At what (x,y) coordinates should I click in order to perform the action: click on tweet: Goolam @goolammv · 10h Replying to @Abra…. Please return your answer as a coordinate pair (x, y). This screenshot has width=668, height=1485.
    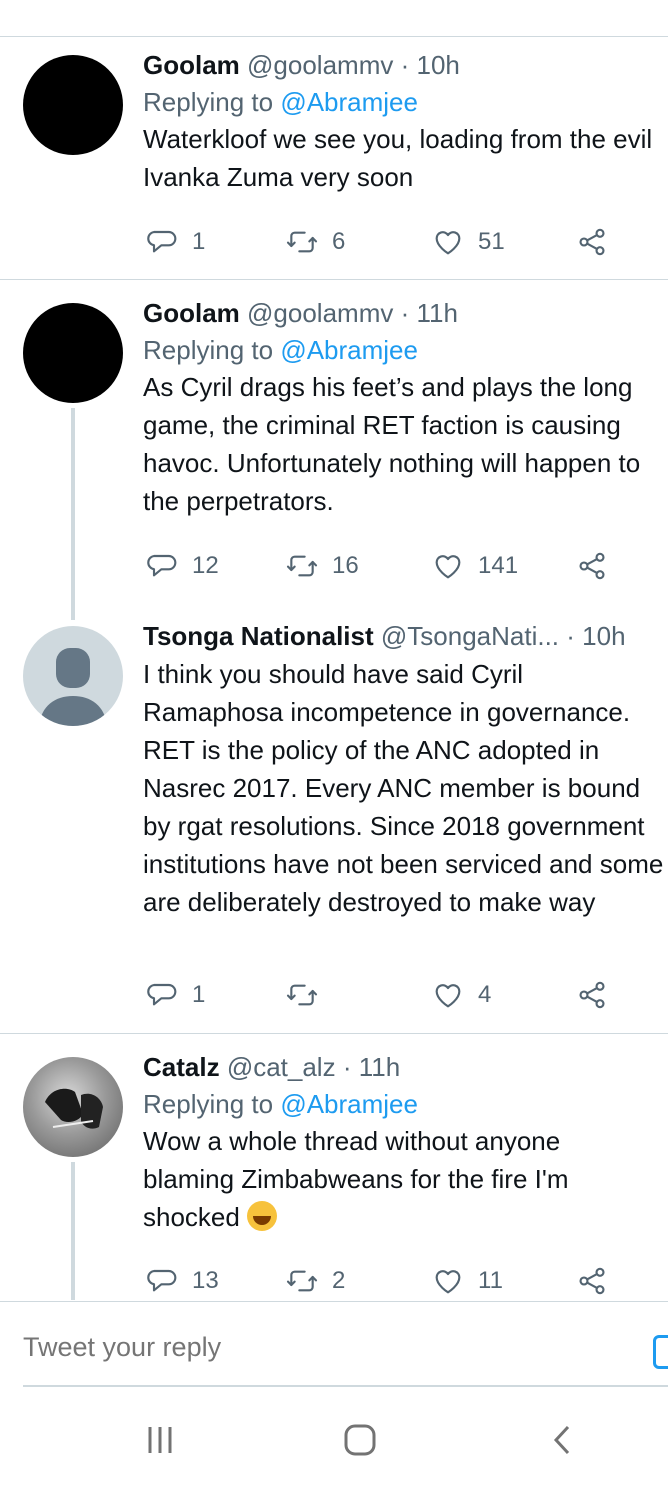
    Looking at the image, I should click on (405, 122).